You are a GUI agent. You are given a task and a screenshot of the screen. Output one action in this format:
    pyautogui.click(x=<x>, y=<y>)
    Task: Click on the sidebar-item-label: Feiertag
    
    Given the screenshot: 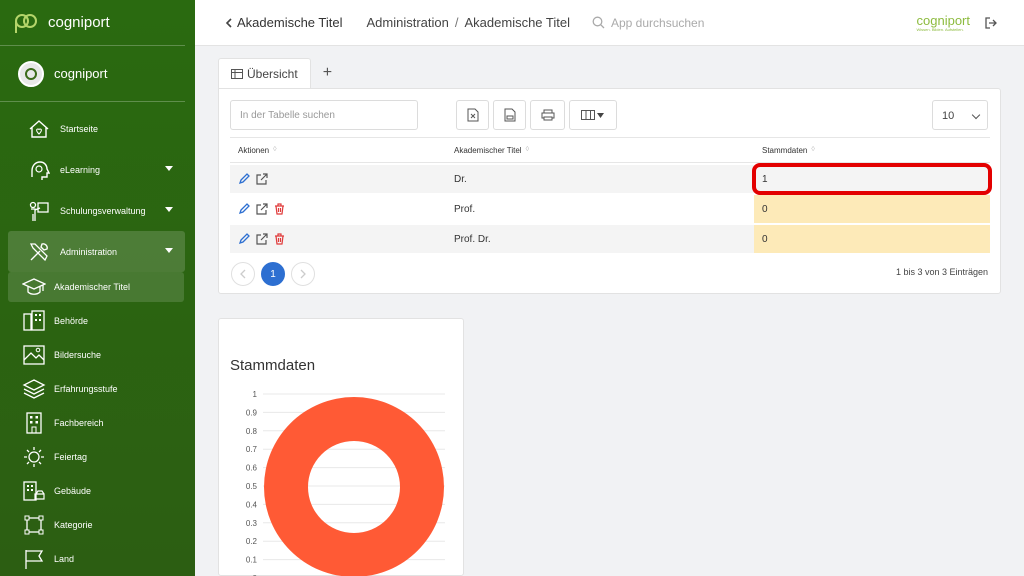 What is the action you would take?
    pyautogui.click(x=71, y=457)
    